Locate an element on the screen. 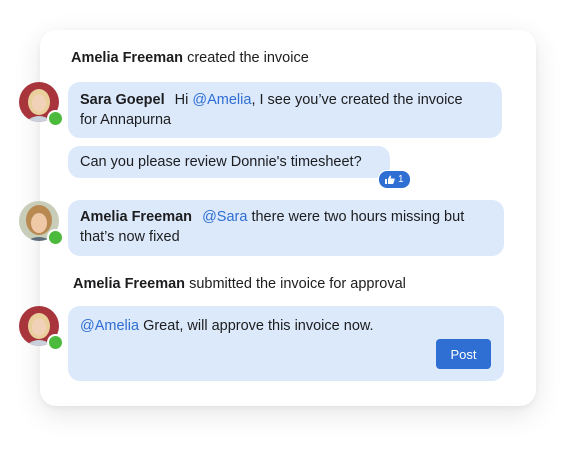 The image size is (577, 459). message-author: Amelia Freeman is located at coordinates (136, 217).